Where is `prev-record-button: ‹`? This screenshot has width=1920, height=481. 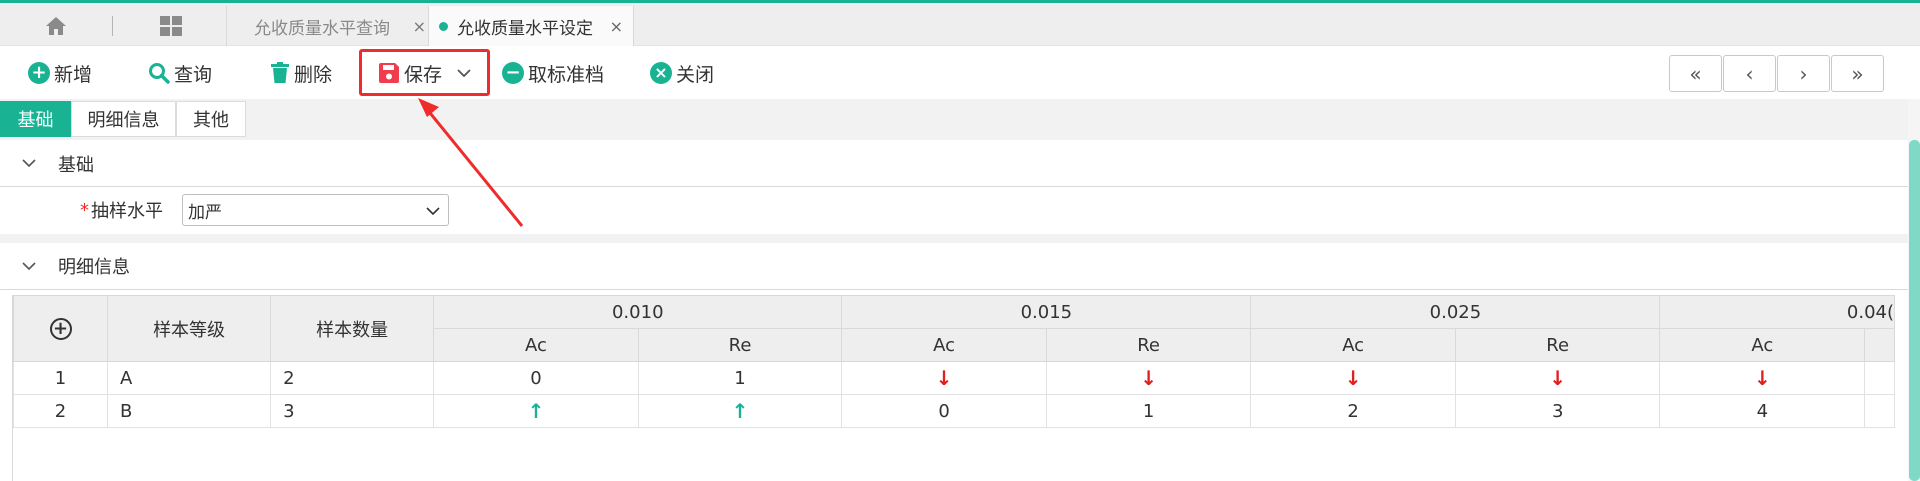 prev-record-button: ‹ is located at coordinates (1749, 73).